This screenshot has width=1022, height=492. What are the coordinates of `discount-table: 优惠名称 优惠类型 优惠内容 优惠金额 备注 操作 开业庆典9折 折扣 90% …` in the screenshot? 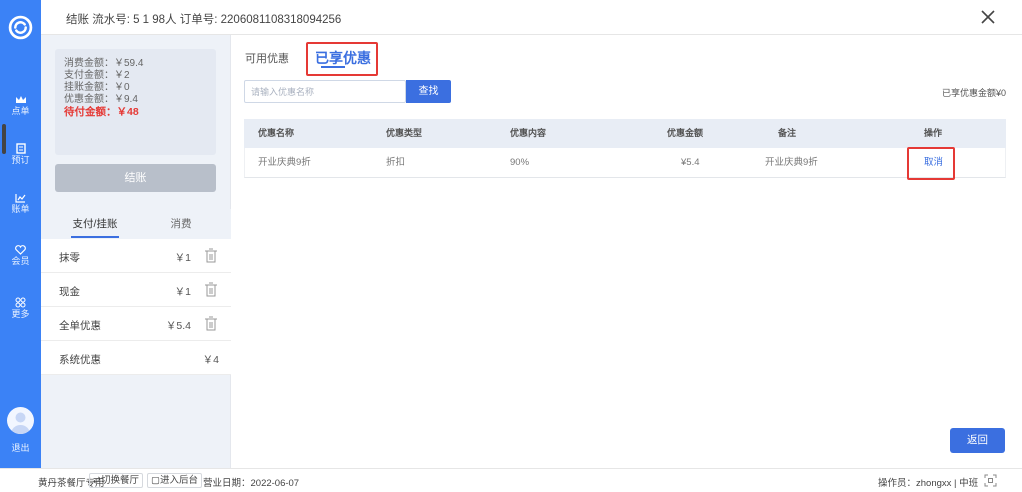 It's located at (625, 148).